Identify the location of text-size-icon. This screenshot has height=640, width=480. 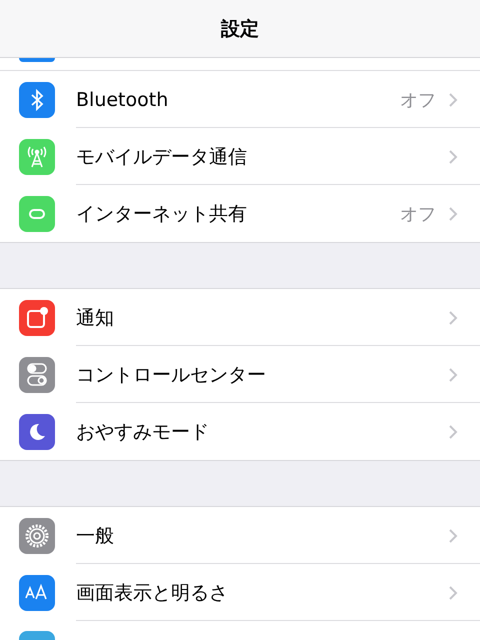
(37, 592).